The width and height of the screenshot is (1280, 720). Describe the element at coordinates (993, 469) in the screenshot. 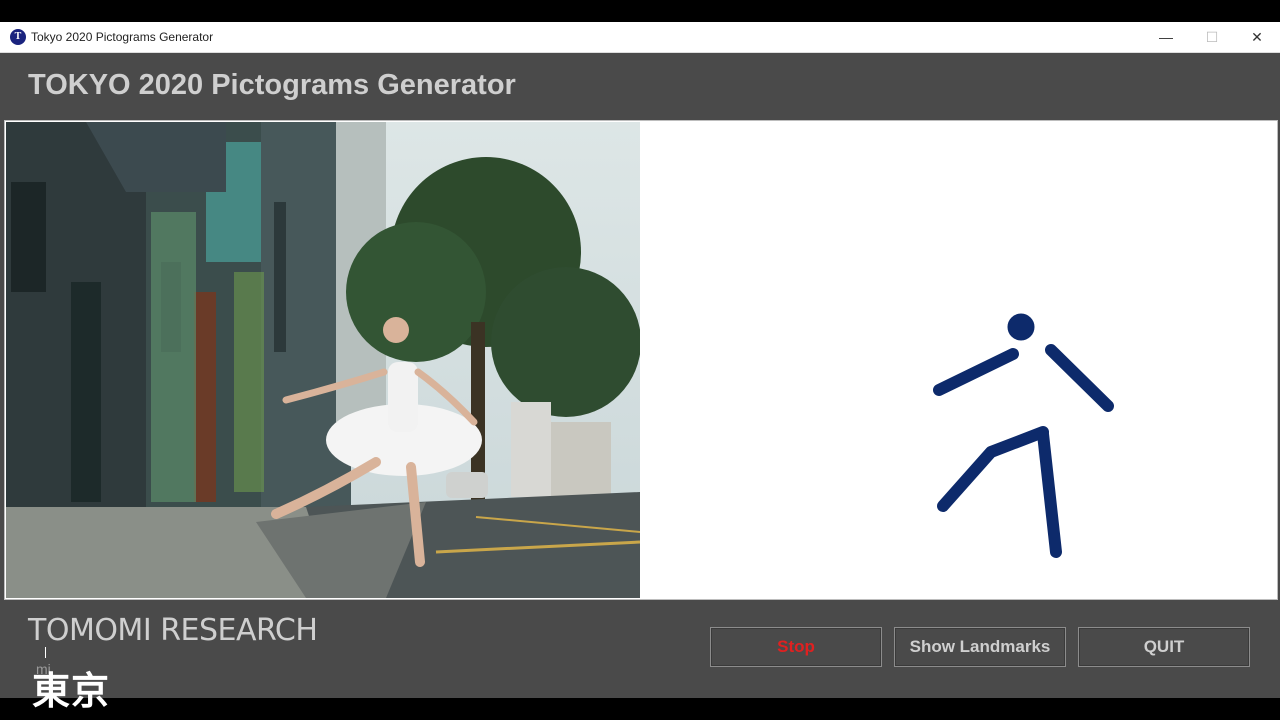

I see `pictogram-left-leg` at that location.